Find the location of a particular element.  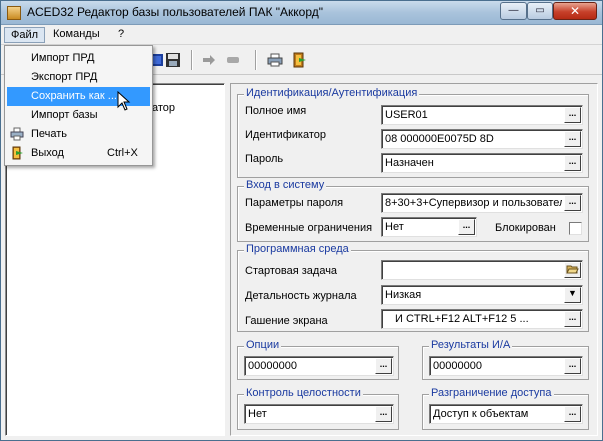

integrity-group-title: Контроль целостности is located at coordinates (303, 393).